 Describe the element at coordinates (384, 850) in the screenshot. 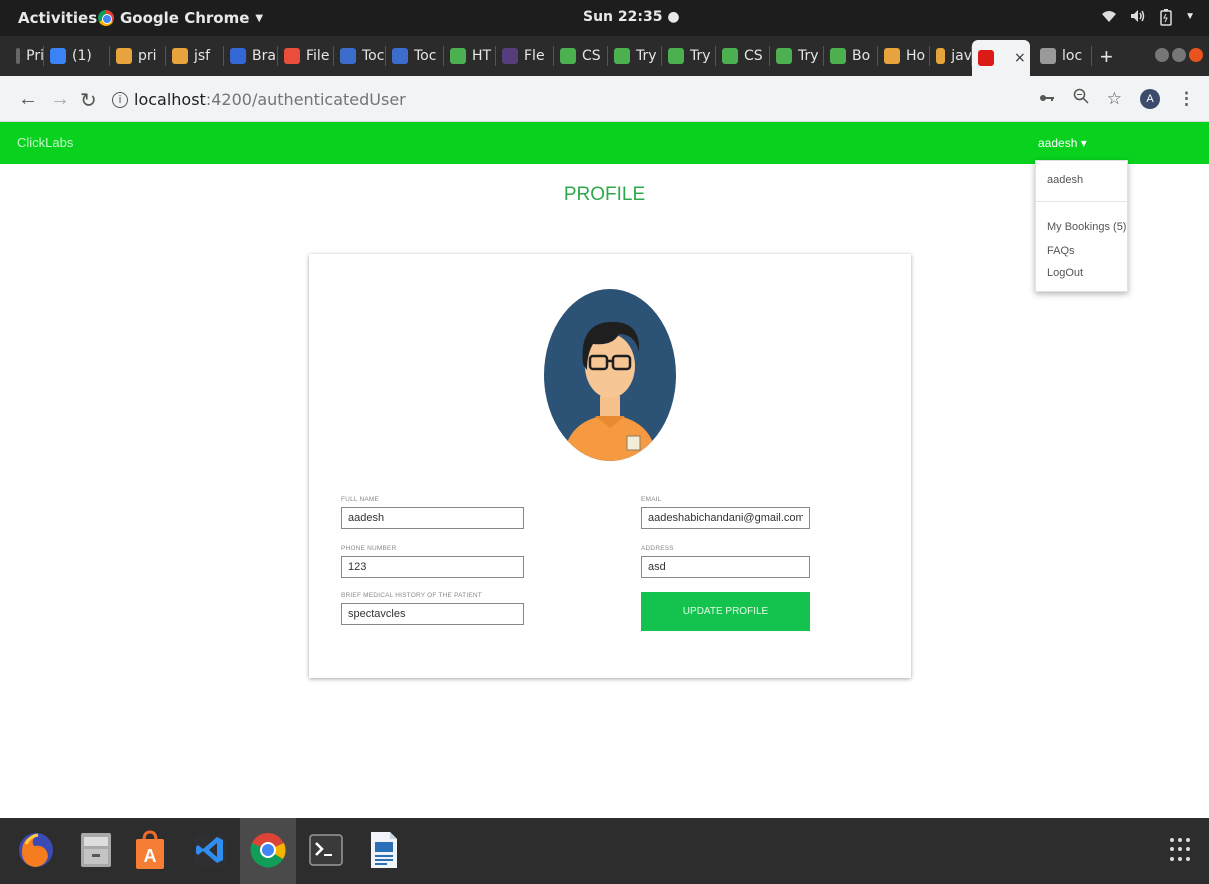

I see `libreoffice-writer-icon` at that location.